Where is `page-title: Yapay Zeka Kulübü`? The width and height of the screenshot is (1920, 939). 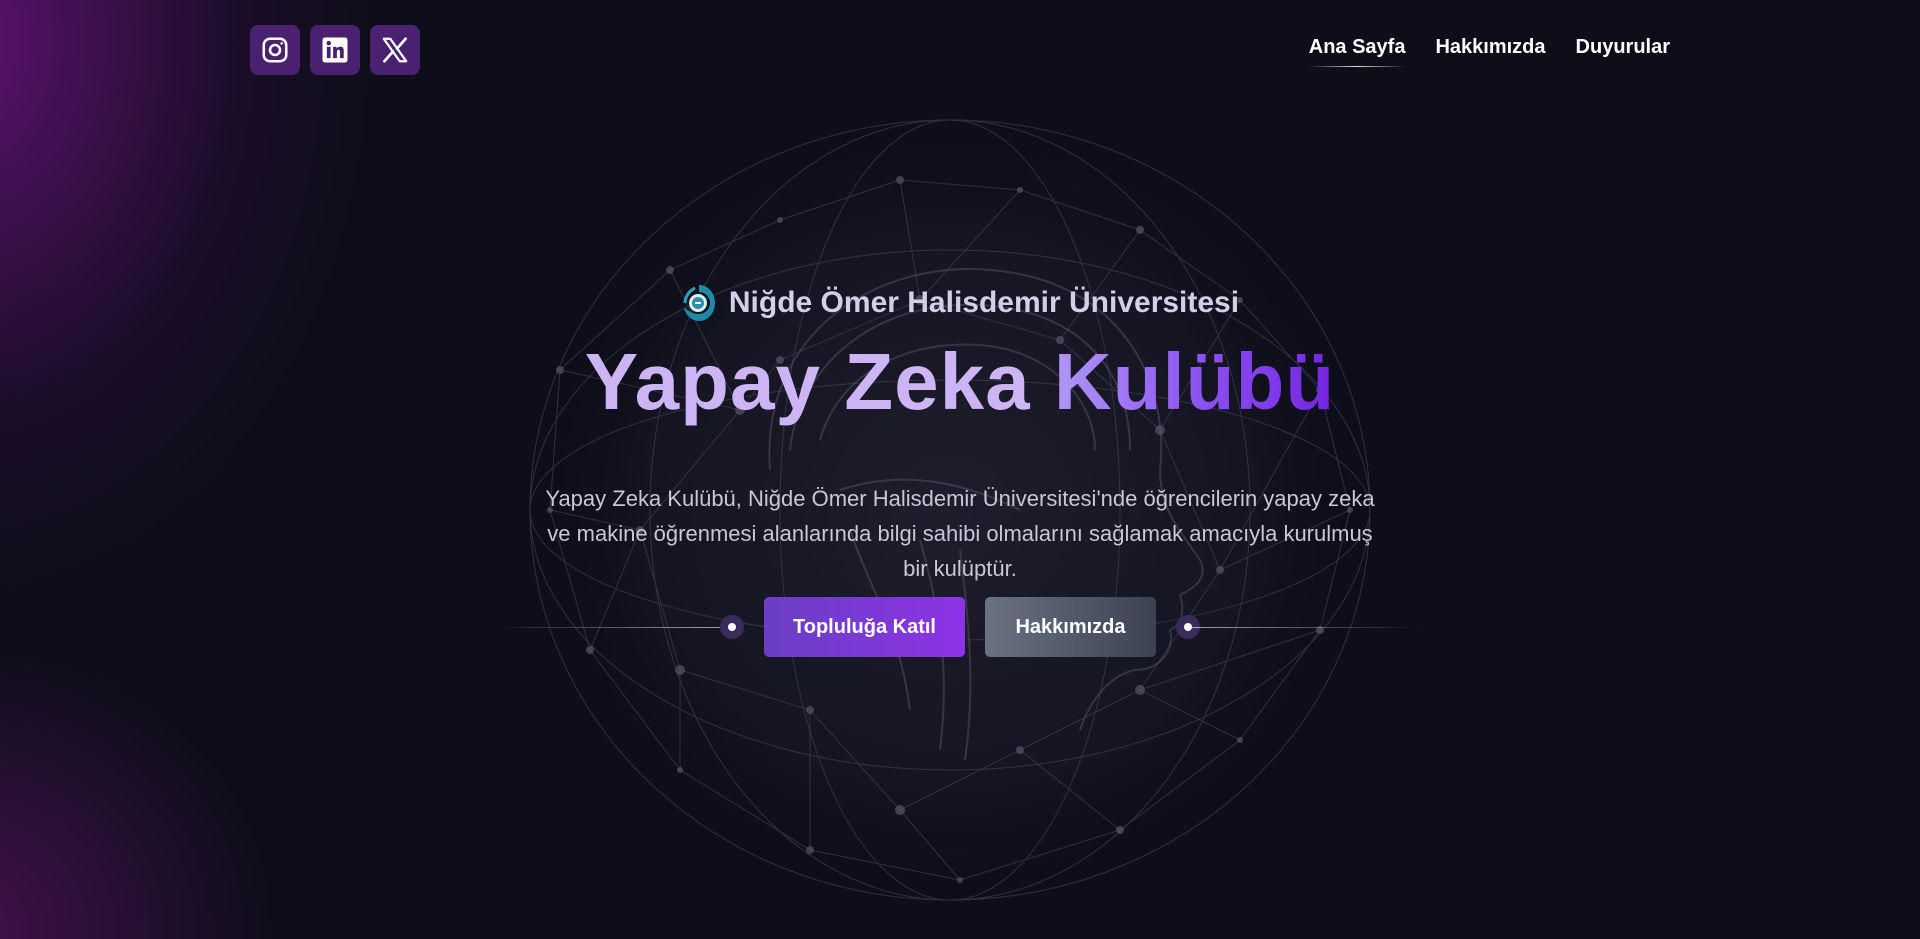 page-title: Yapay Zeka Kulübü is located at coordinates (960, 382).